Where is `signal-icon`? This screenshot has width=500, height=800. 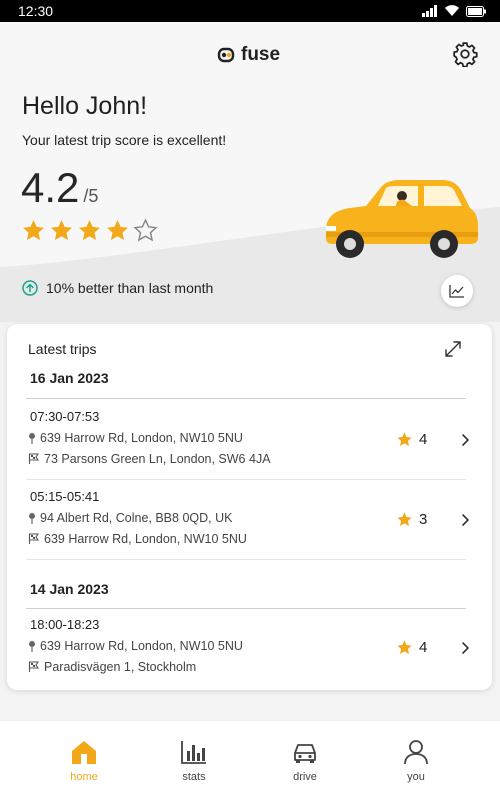 signal-icon is located at coordinates (429, 11).